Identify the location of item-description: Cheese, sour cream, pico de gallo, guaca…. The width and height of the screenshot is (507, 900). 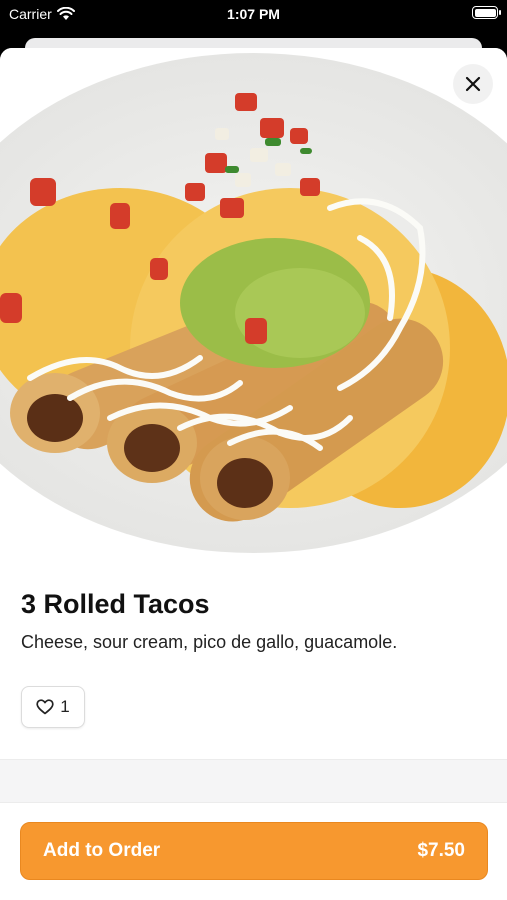
(209, 642).